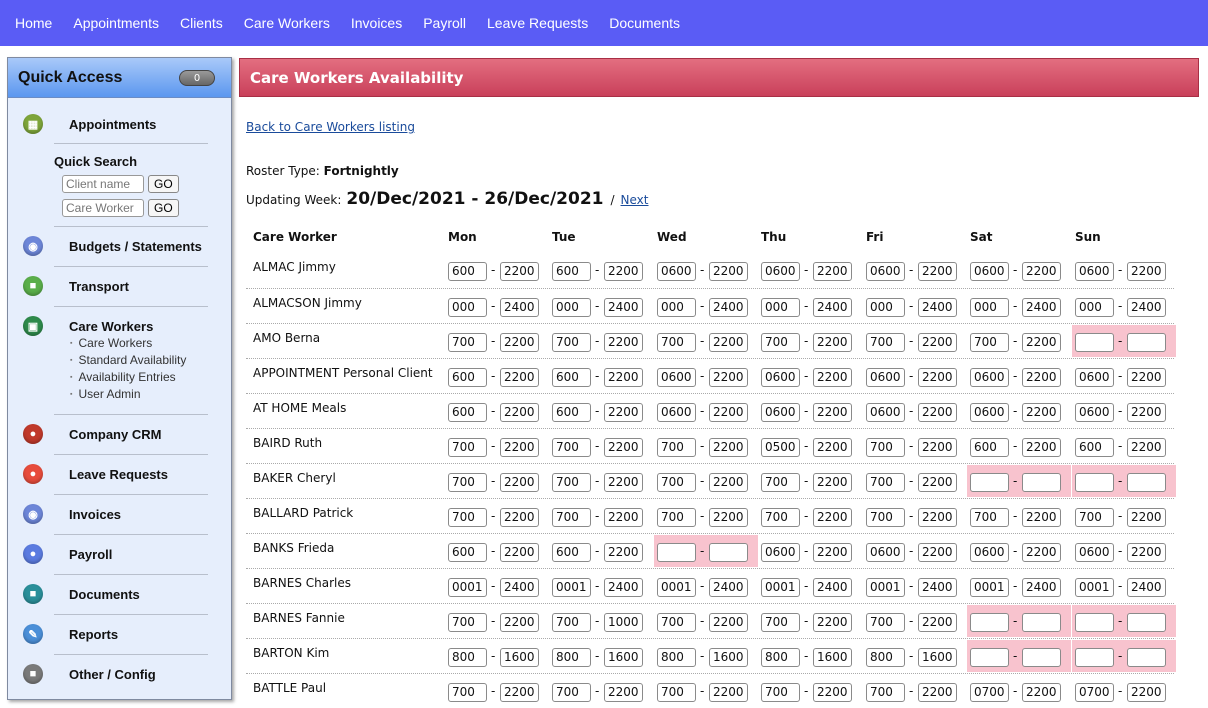 The height and width of the screenshot is (708, 1208). I want to click on sidebar-item-reports: ✎ Reports, so click(70, 634).